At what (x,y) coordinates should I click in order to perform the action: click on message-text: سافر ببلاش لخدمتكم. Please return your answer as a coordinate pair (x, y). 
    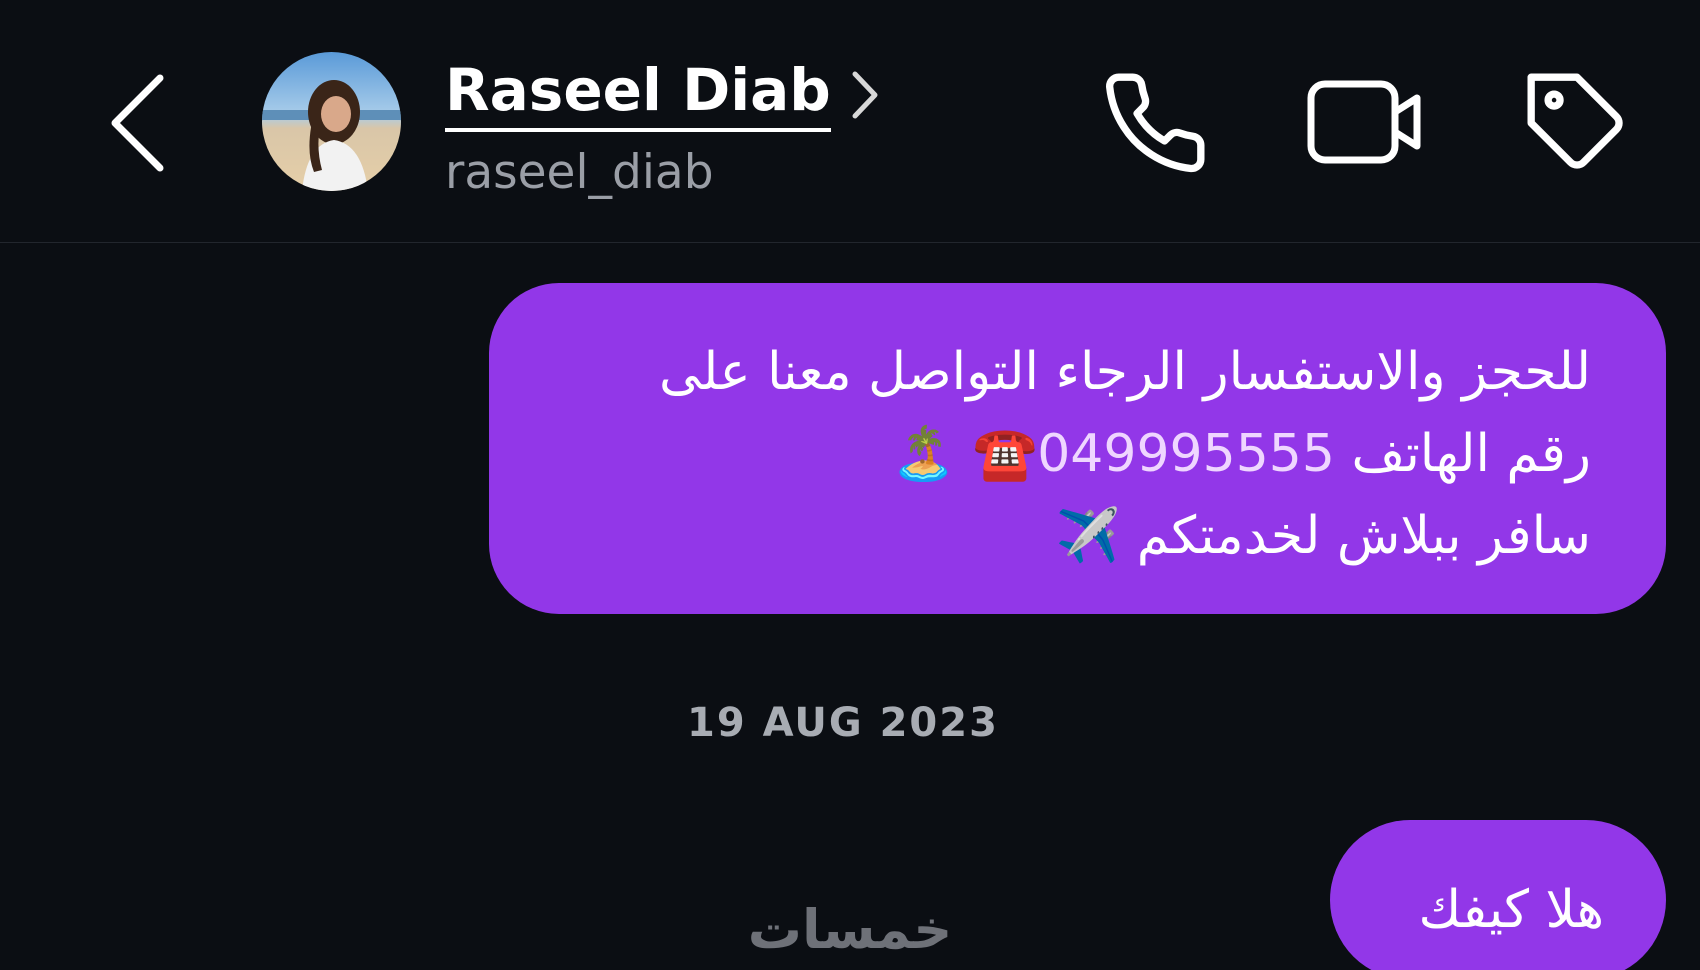
    Looking at the image, I should click on (1363, 536).